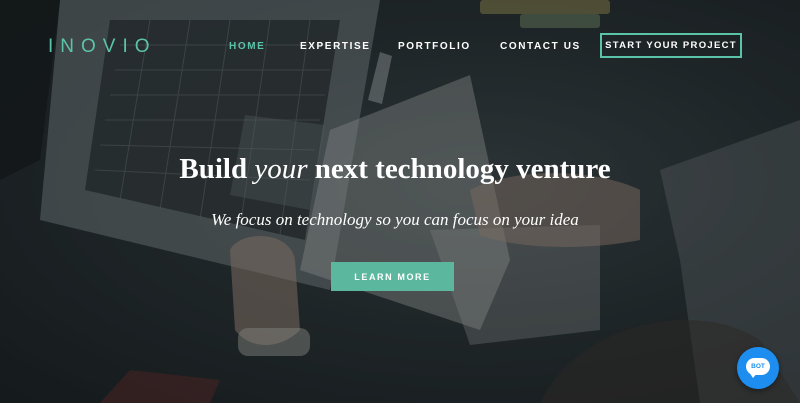 The width and height of the screenshot is (800, 403). I want to click on chat-bot-label: BOT, so click(758, 366).